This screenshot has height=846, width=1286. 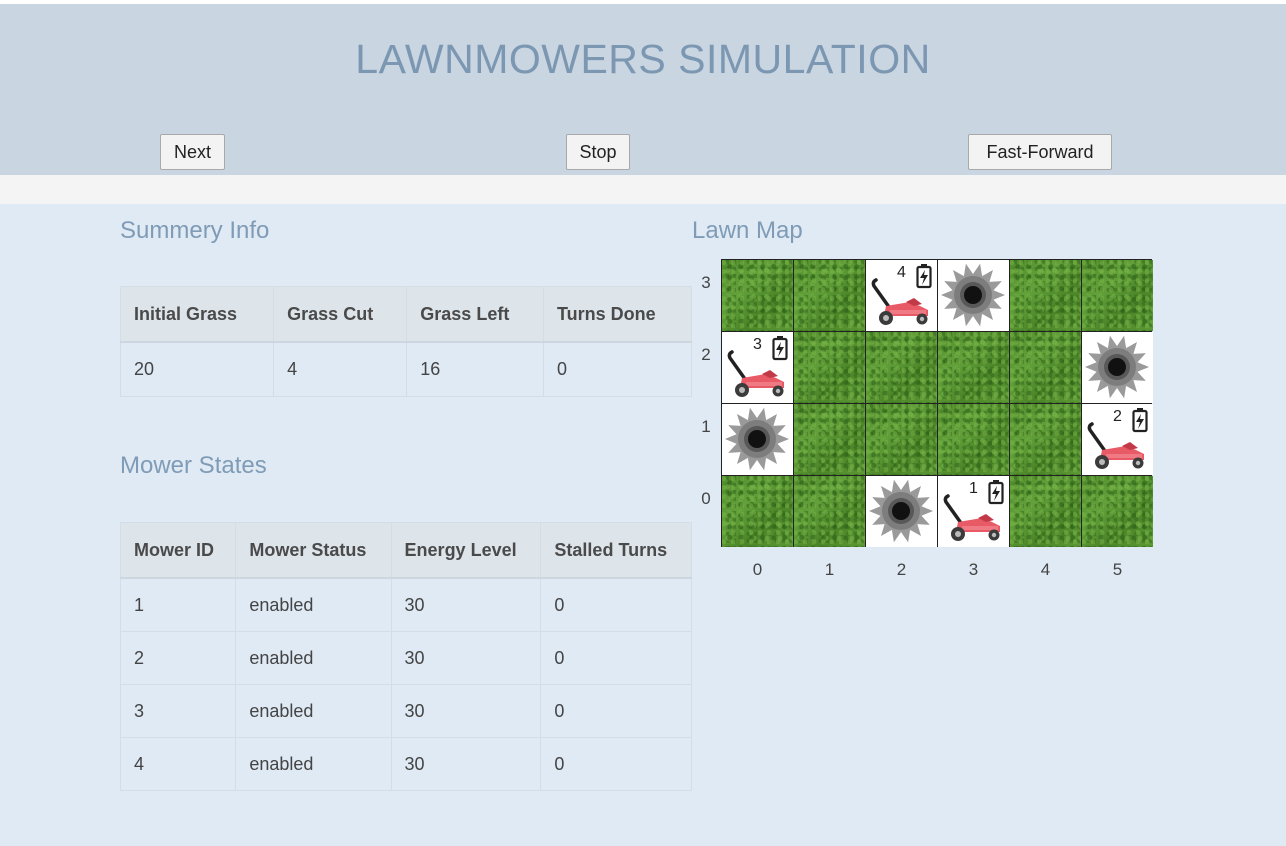 I want to click on column-header: Turns Done, so click(x=617, y=314).